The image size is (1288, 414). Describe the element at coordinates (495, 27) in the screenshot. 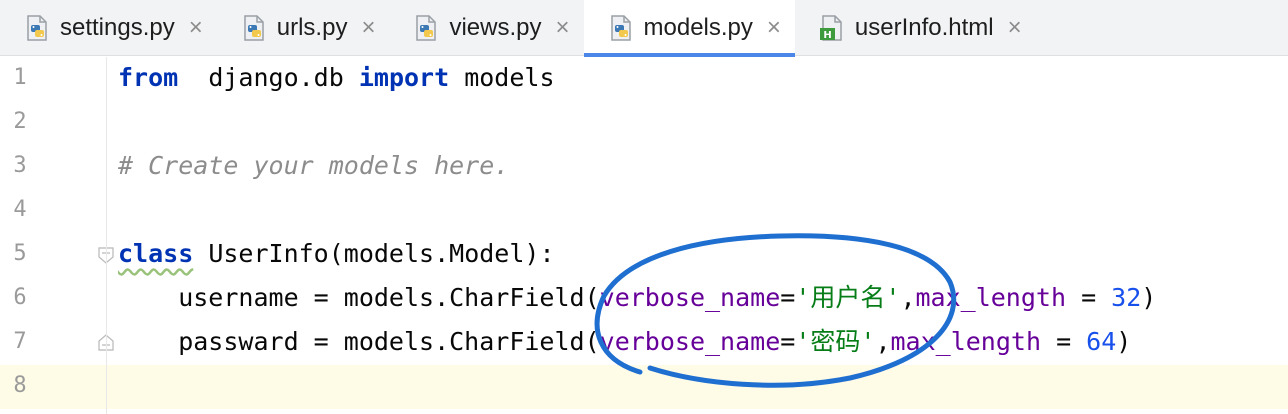

I see `tab-label: views.py` at that location.